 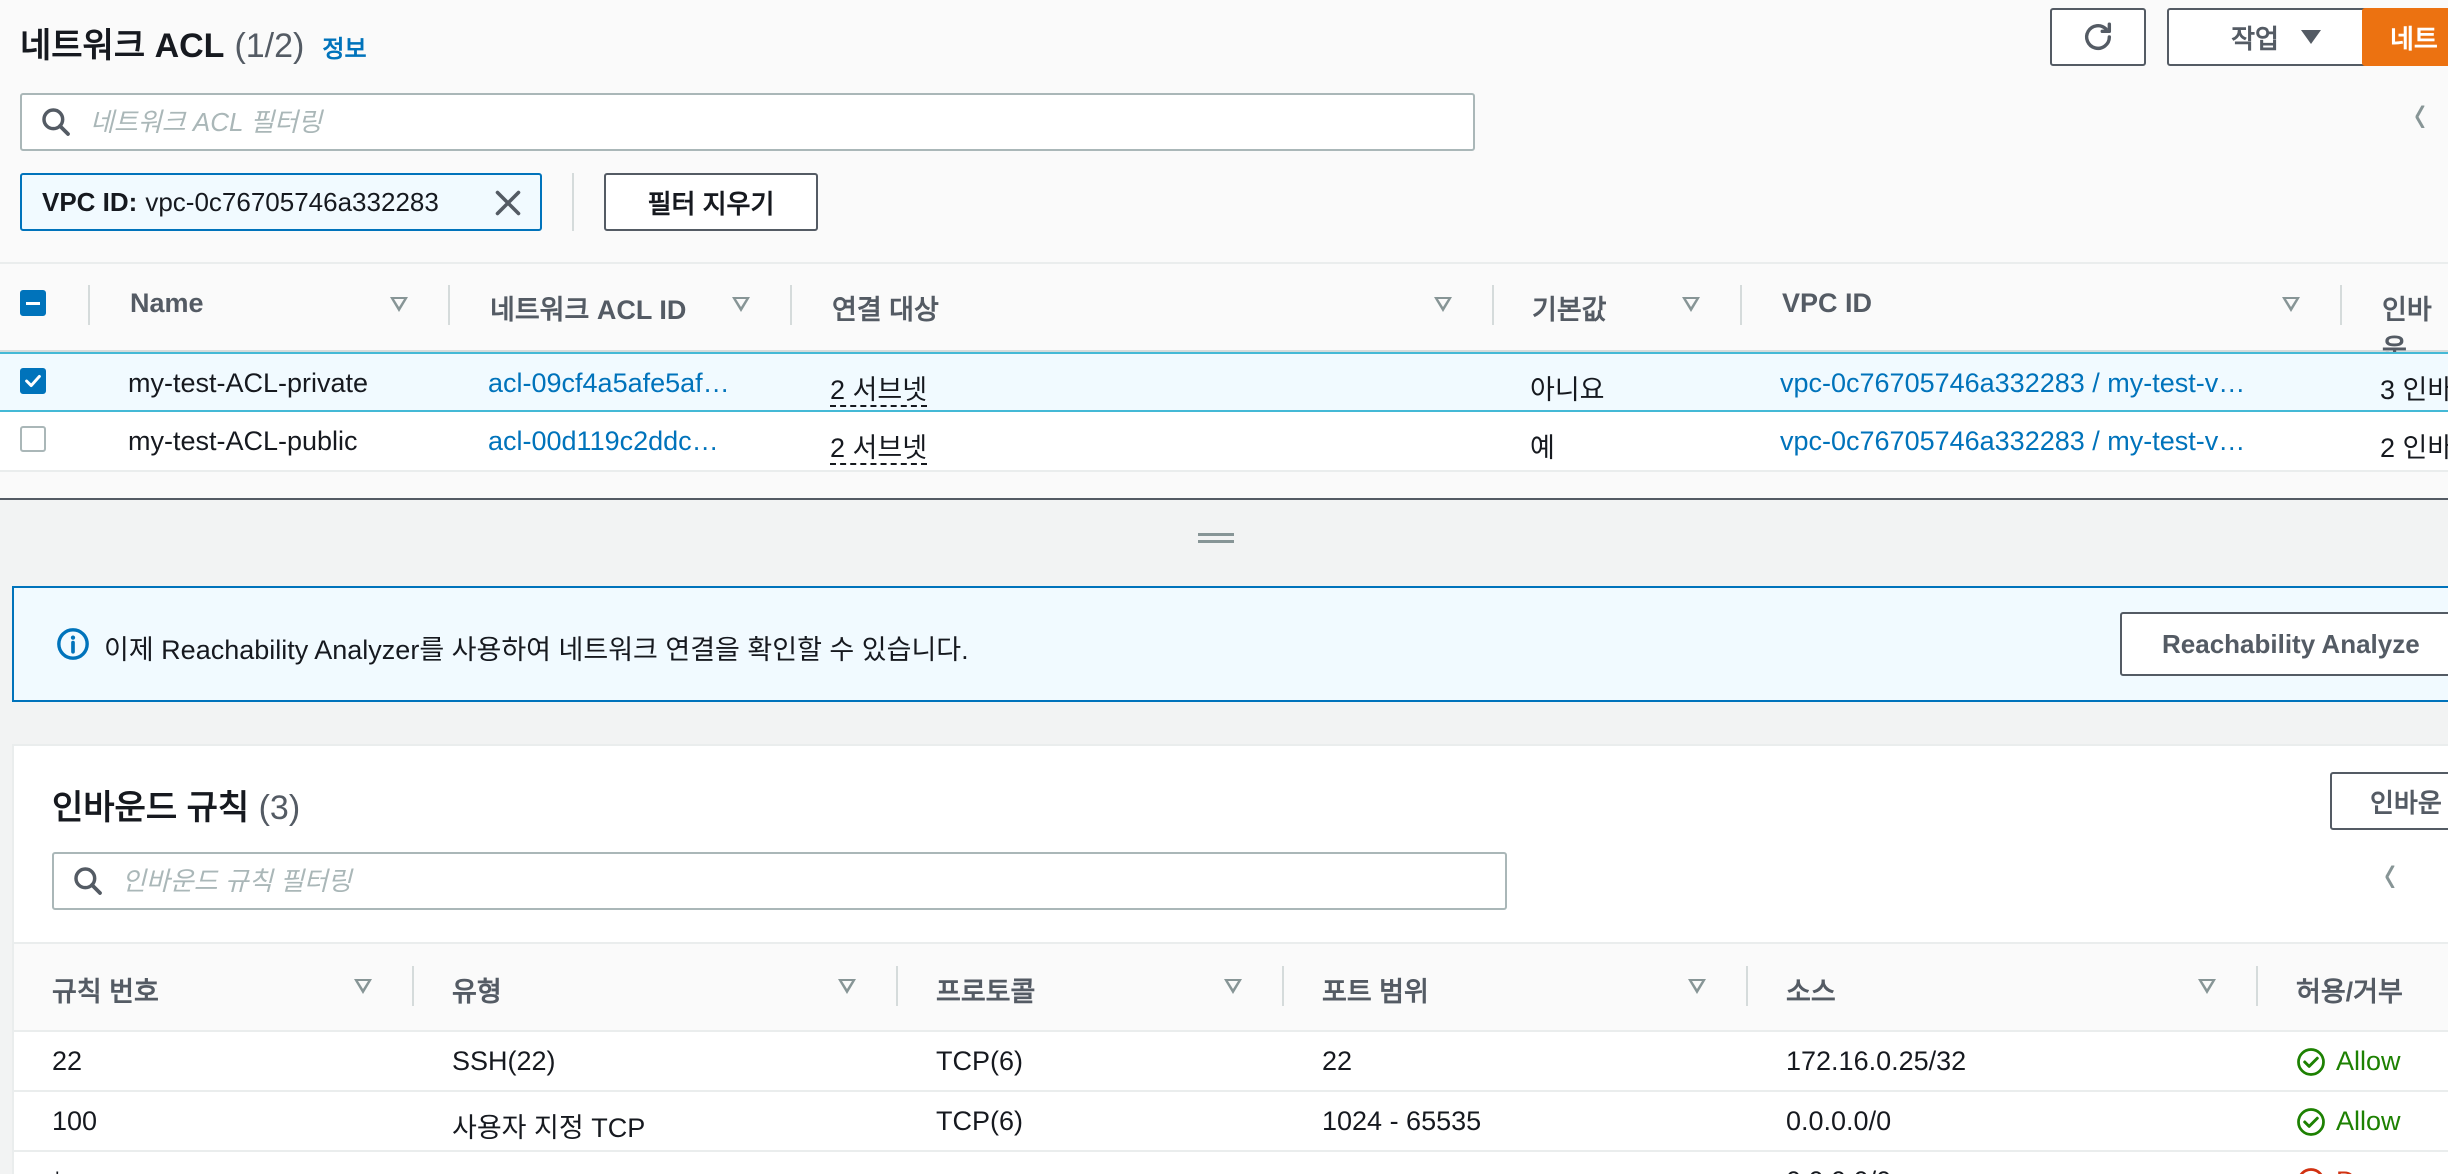 I want to click on acl-name: my-test-ACL-private, so click(x=248, y=383).